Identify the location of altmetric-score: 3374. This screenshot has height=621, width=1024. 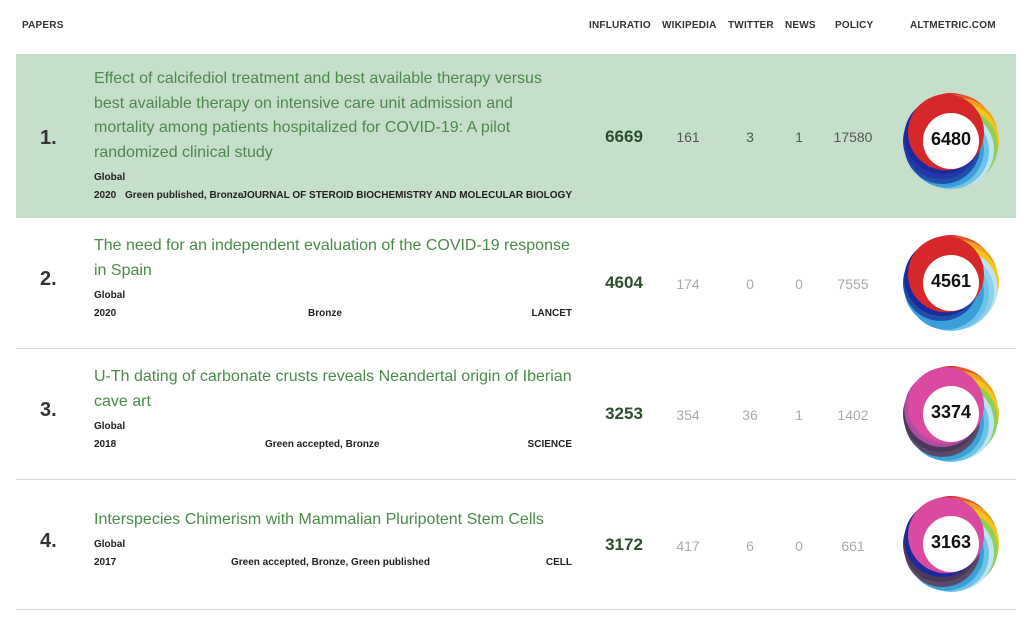
(951, 412).